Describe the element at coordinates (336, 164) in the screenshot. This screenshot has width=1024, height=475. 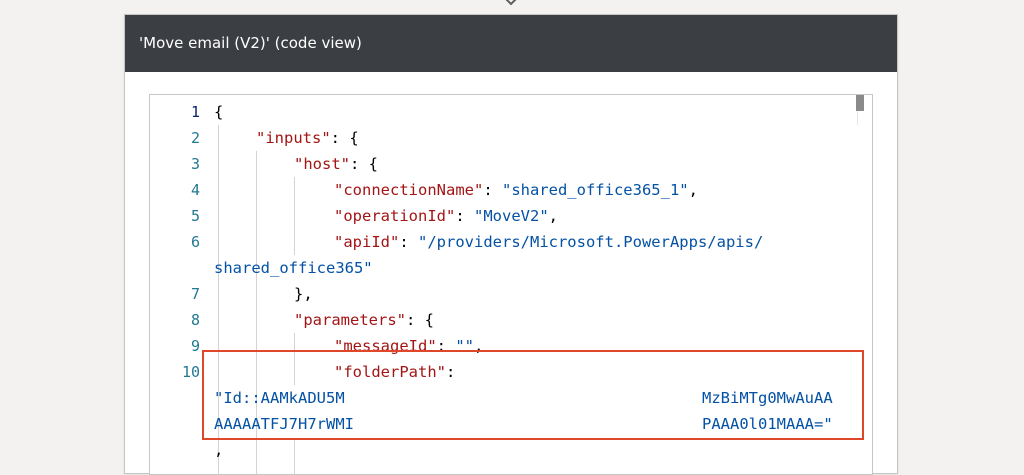
I see `code-line-3: "host": {` at that location.